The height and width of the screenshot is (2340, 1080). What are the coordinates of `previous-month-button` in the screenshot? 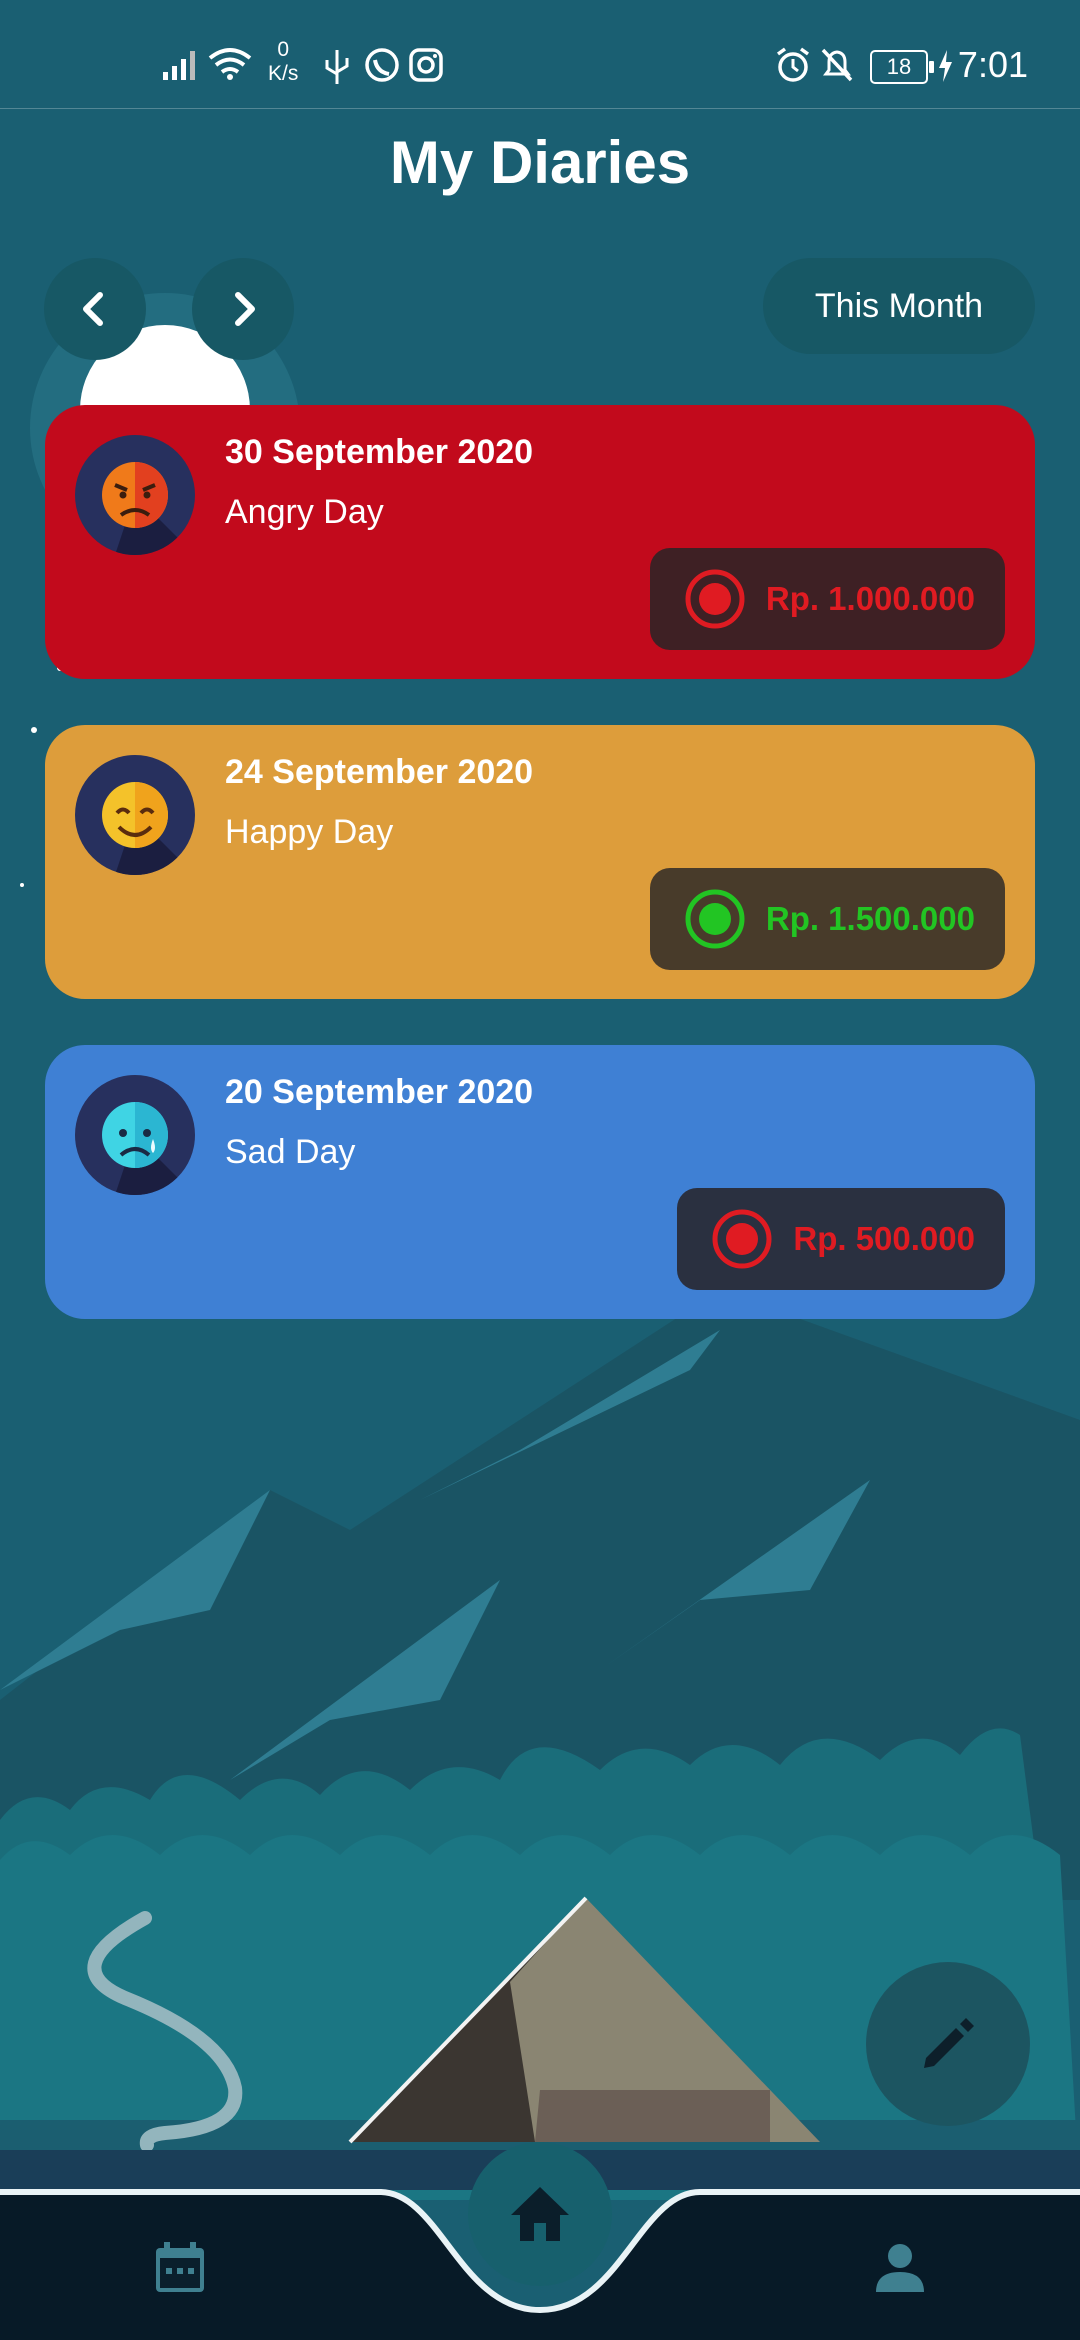 It's located at (95, 309).